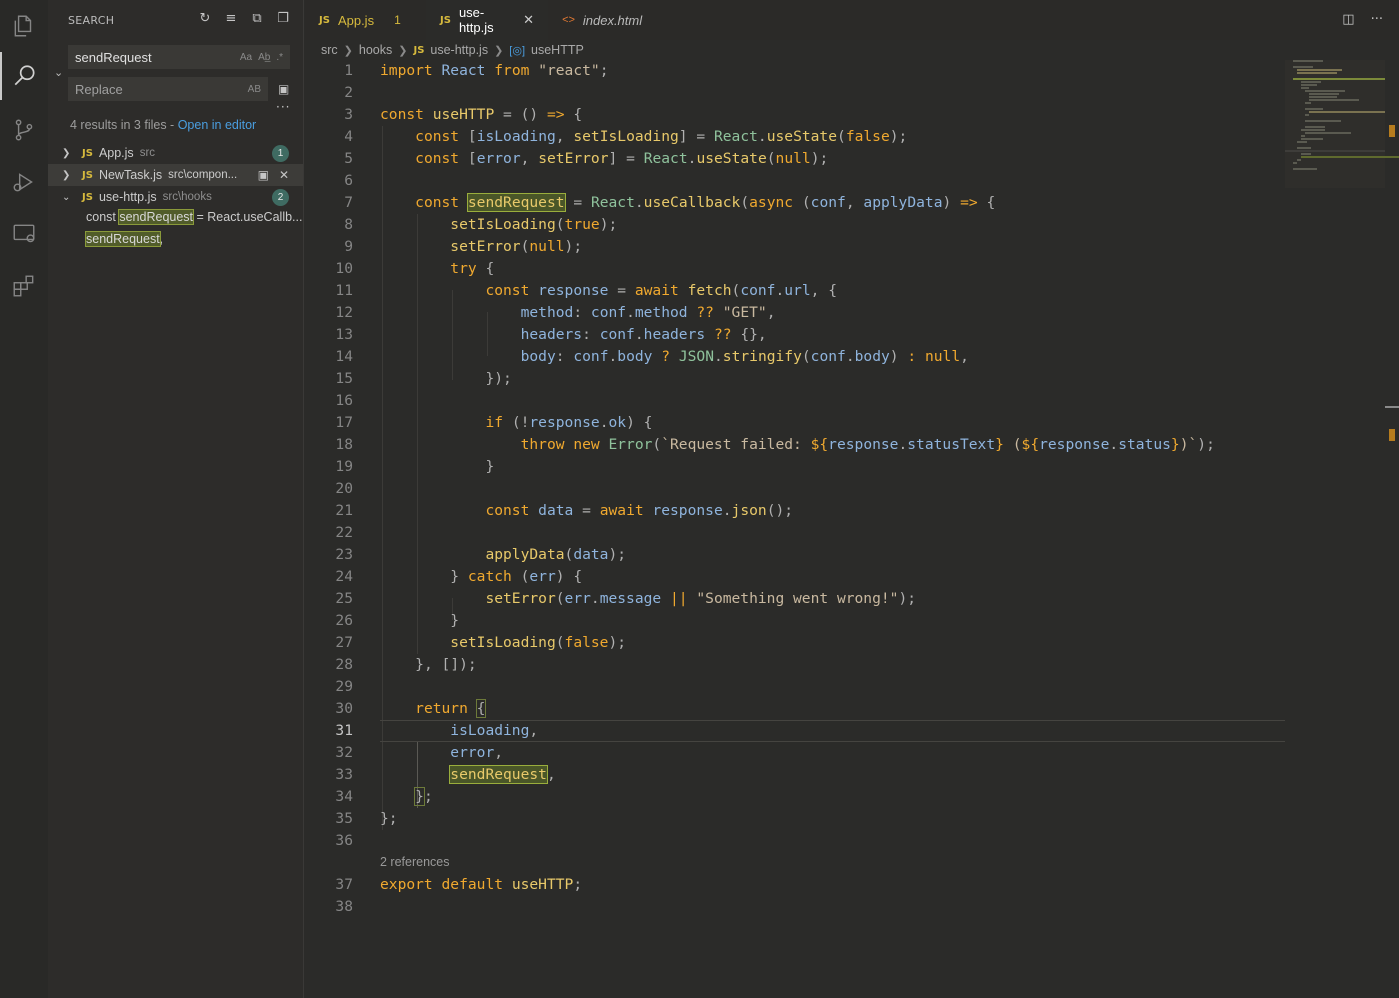 The image size is (1399, 998). I want to click on editor-scrollbar, so click(1392, 529).